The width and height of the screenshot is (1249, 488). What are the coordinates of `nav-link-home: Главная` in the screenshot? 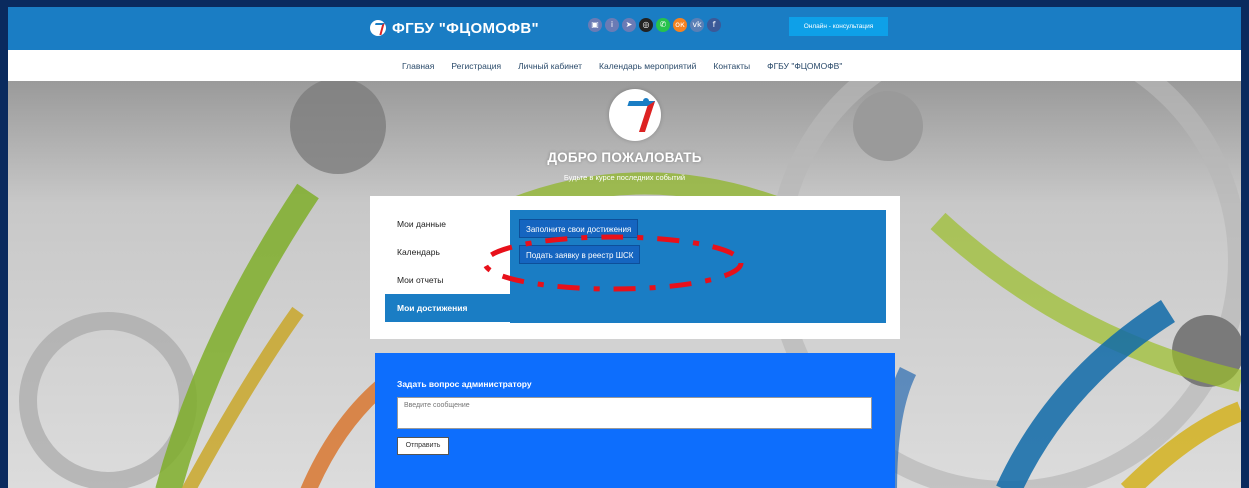 It's located at (418, 66).